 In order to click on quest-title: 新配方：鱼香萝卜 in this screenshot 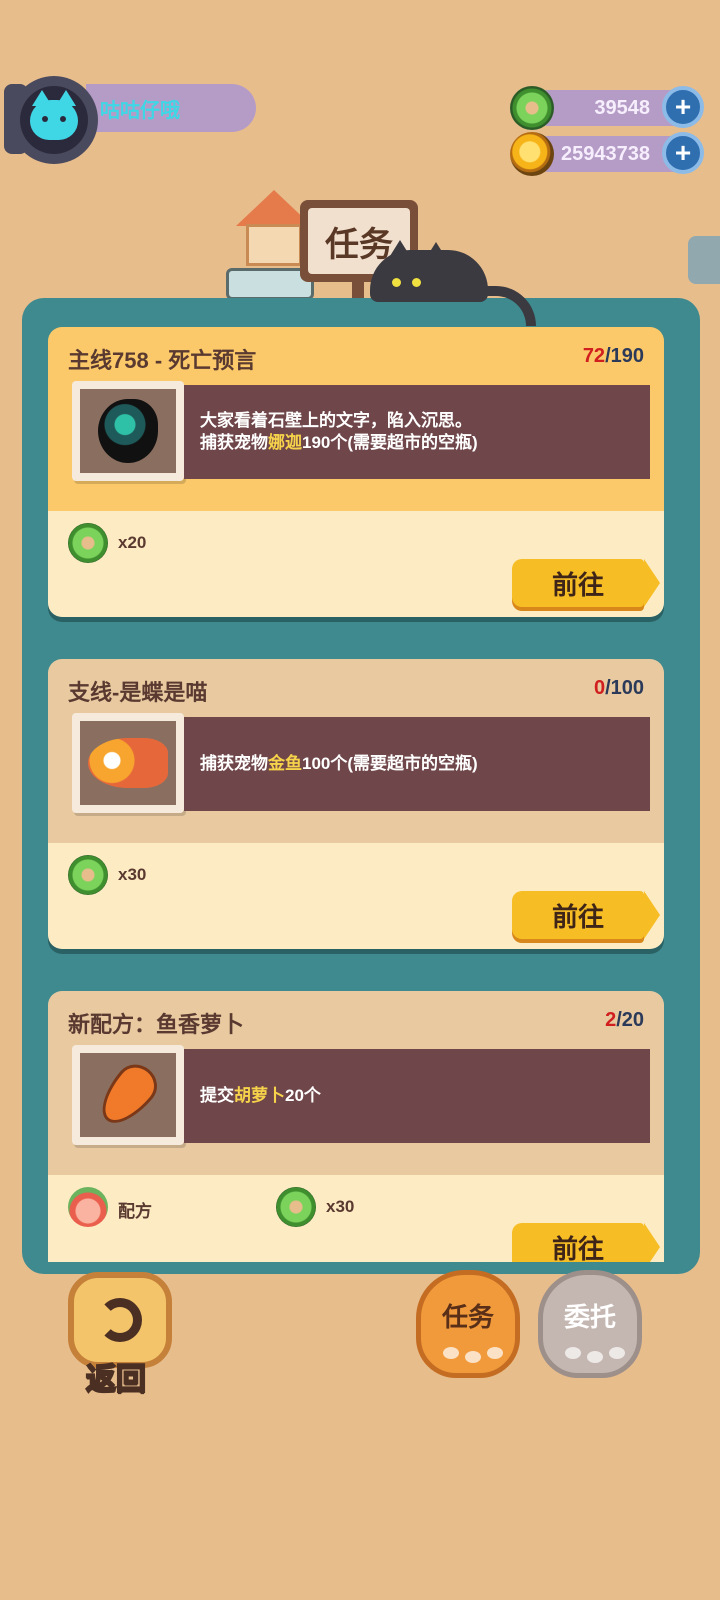, I will do `click(156, 1024)`.